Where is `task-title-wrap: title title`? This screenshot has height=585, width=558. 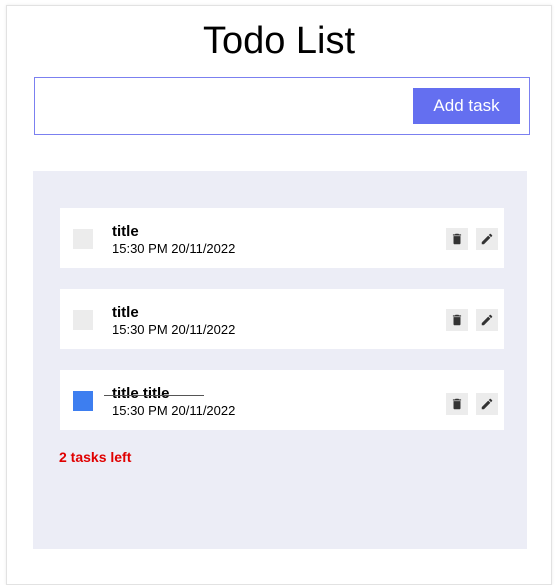 task-title-wrap: title title is located at coordinates (169, 394).